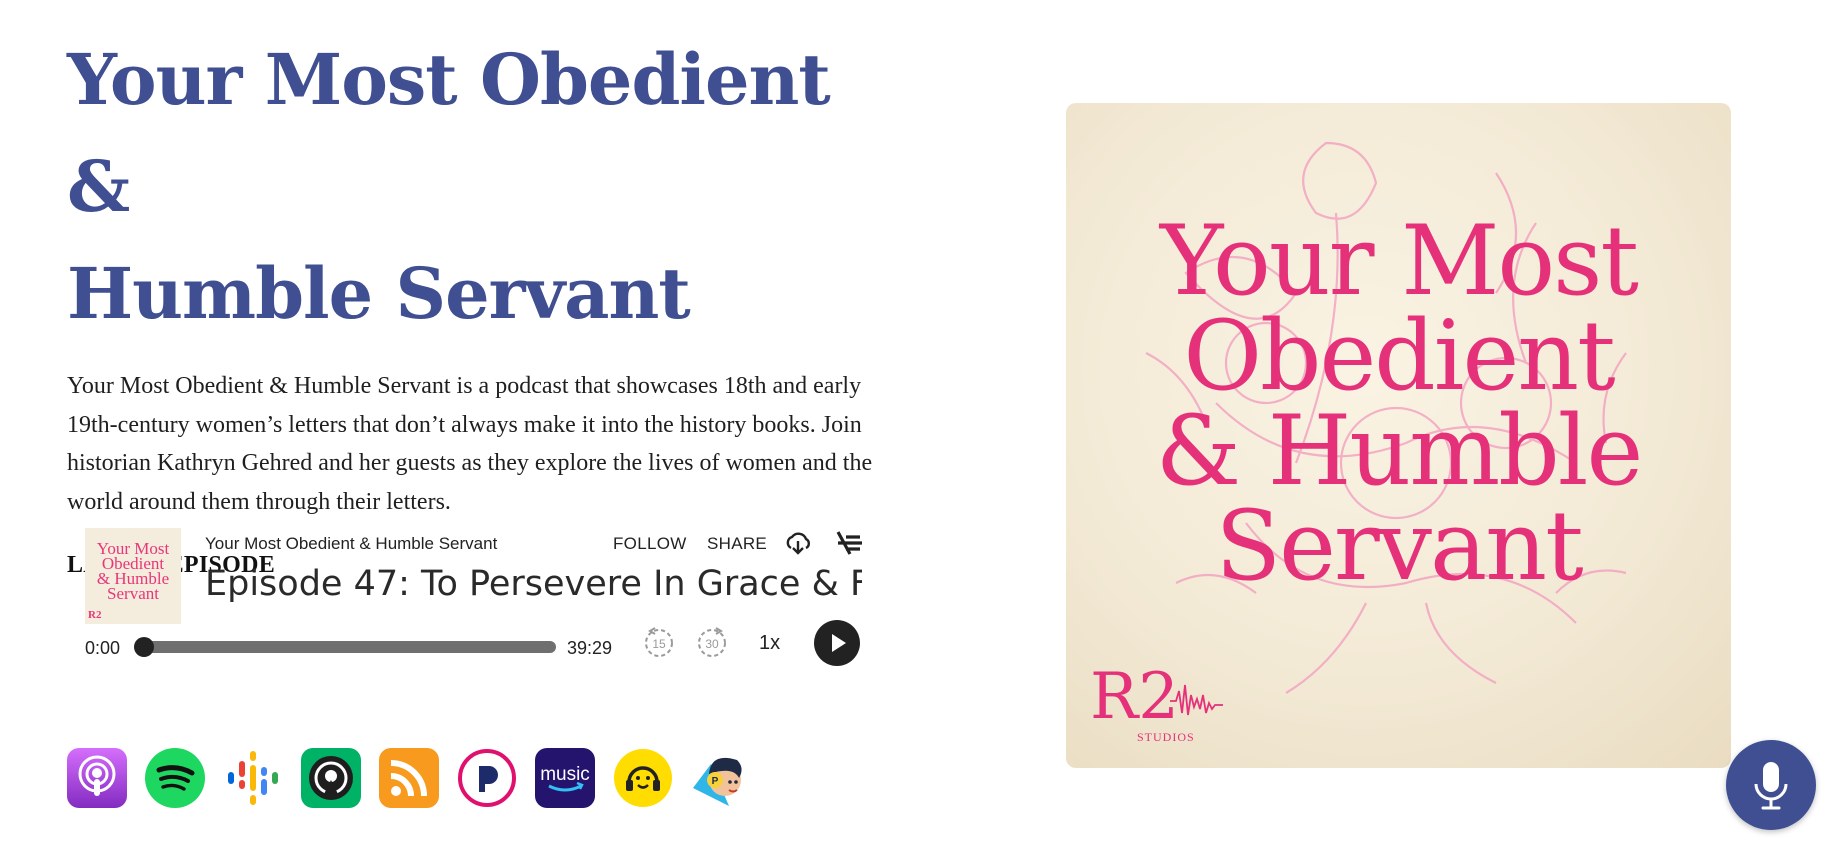  I want to click on google-podcasts-link, so click(253, 778).